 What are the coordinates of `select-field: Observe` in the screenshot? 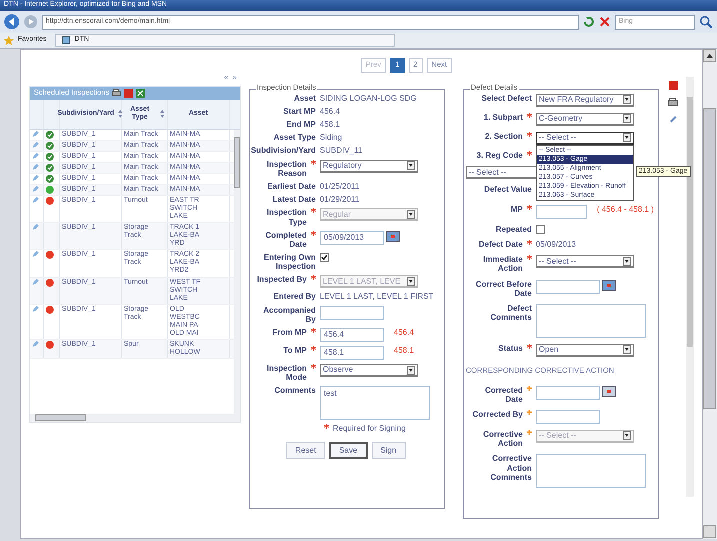 It's located at (369, 370).